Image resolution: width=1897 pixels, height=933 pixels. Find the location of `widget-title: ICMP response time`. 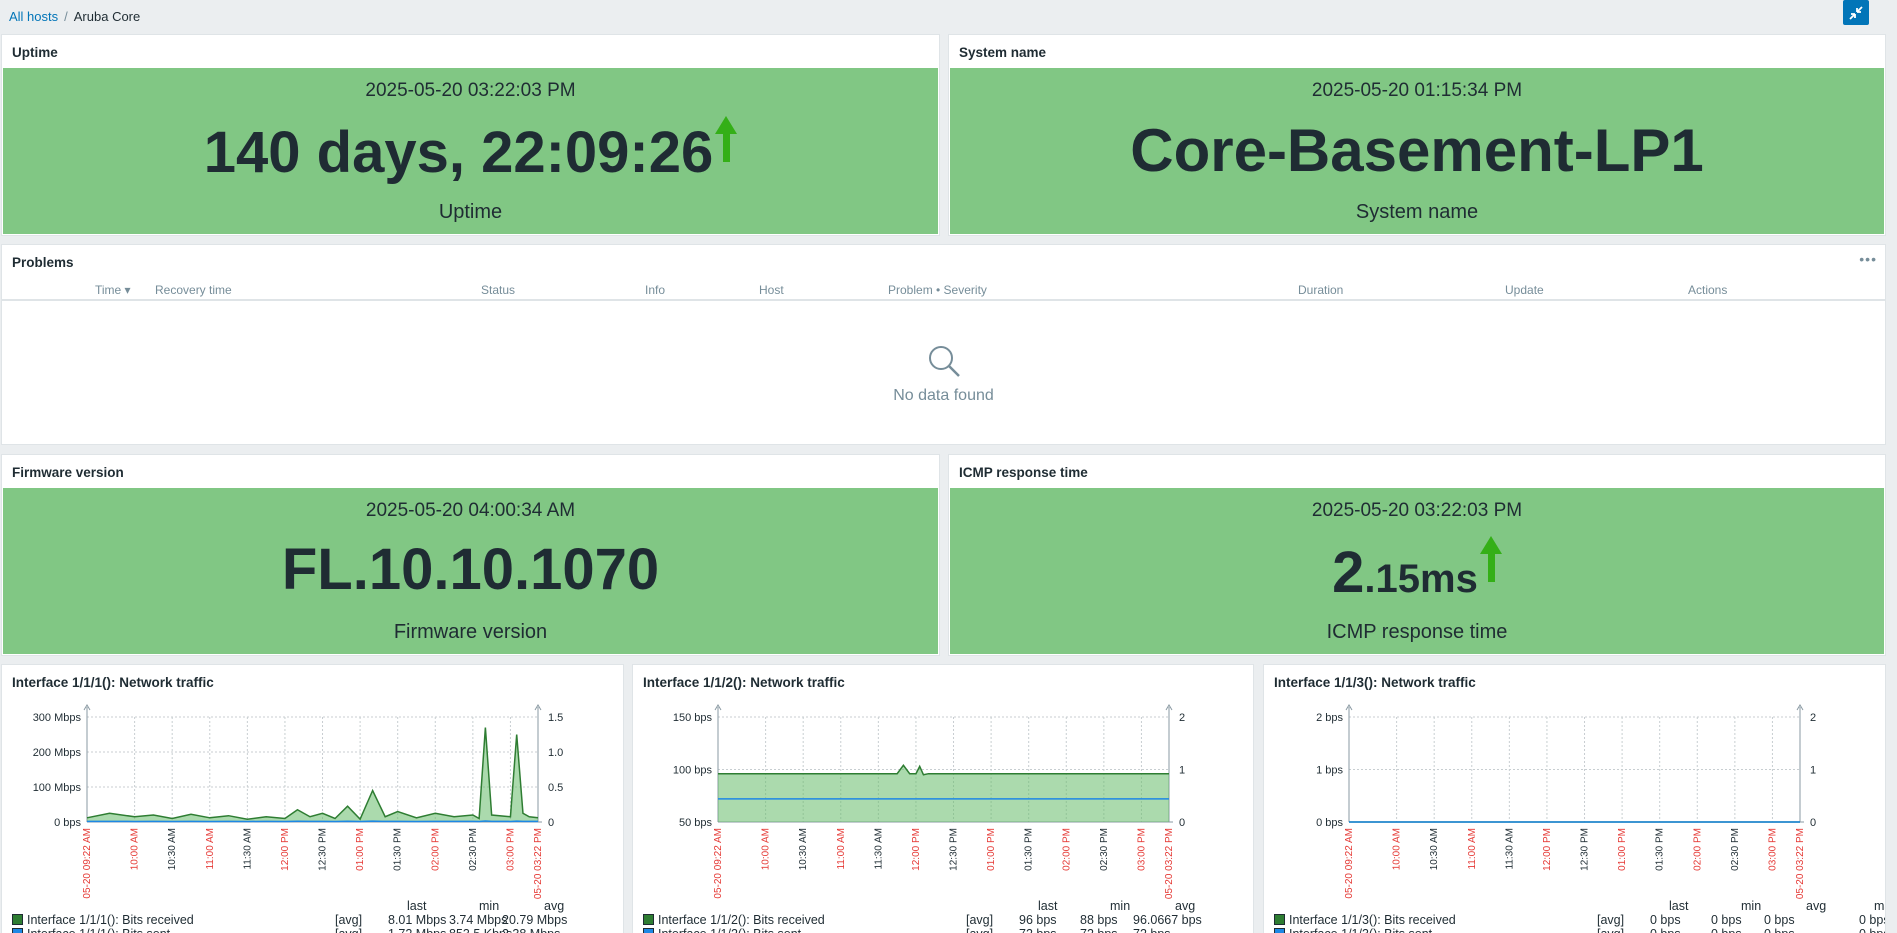

widget-title: ICMP response time is located at coordinates (1023, 472).